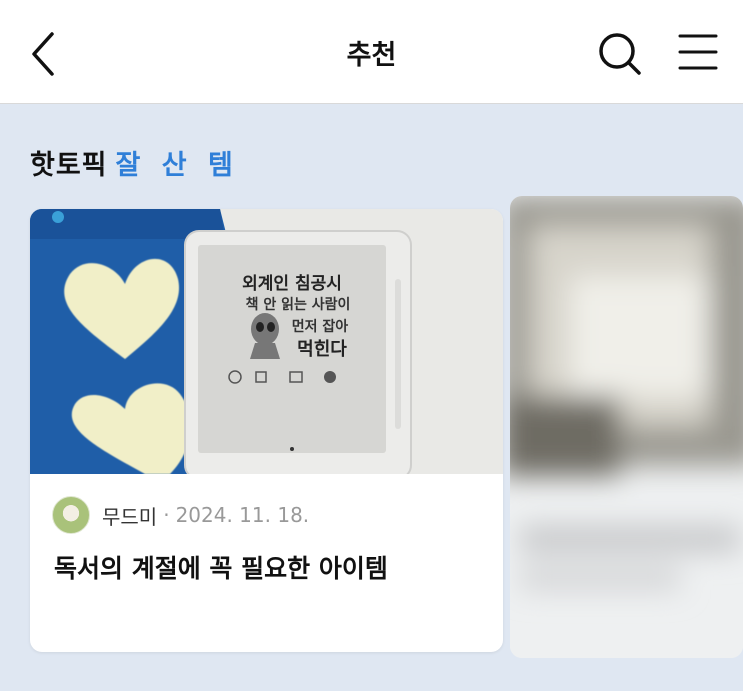 The width and height of the screenshot is (743, 691). What do you see at coordinates (320, 326) in the screenshot?
I see `ereader-line-3: 먼저 잡아` at bounding box center [320, 326].